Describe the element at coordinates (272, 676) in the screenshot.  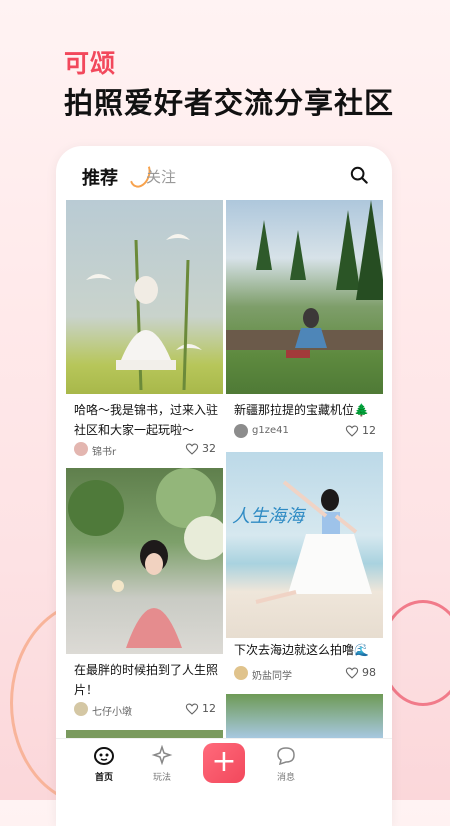
I see `author-name: 奶盐同学` at that location.